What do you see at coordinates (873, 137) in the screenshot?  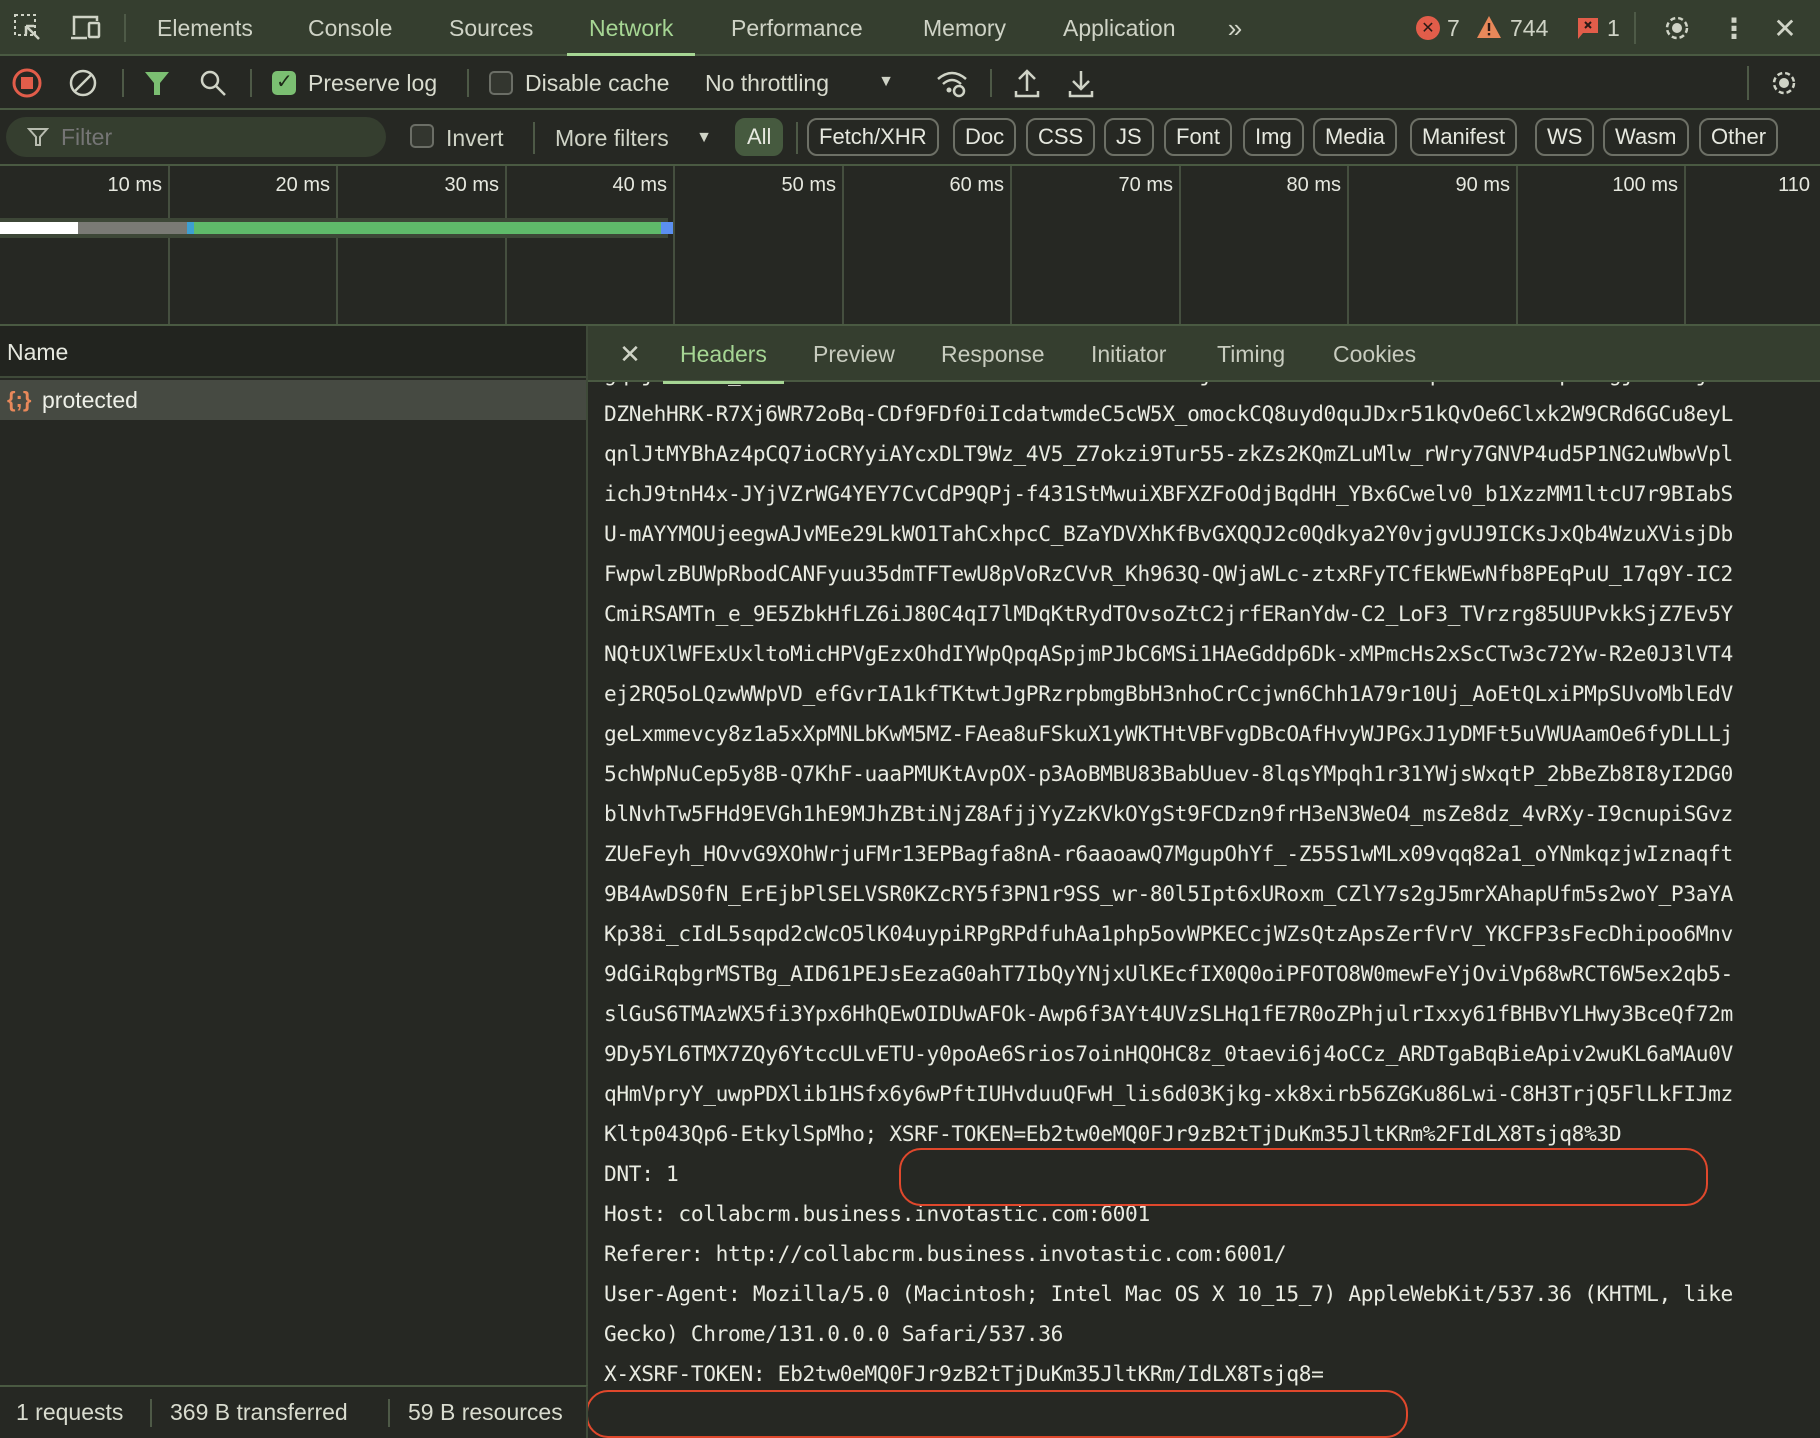 I see `filter-chip-fetch-xhr: Fetch/XHR` at bounding box center [873, 137].